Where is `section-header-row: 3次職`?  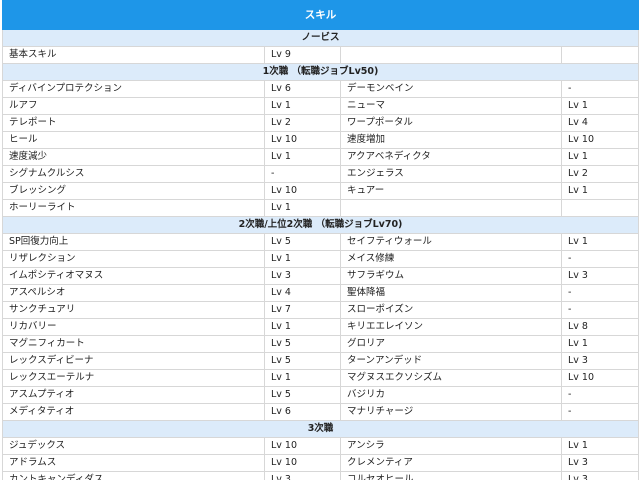
section-header-row: 3次職 is located at coordinates (320, 429).